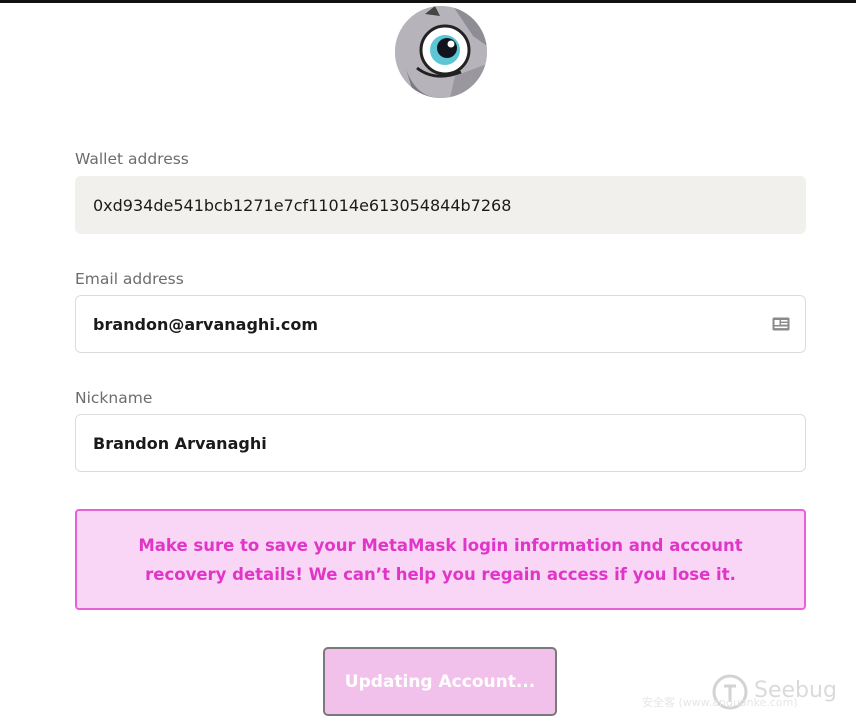 The width and height of the screenshot is (856, 720). I want to click on email-address-field: brandon@arvanaghi.com, so click(440, 324).